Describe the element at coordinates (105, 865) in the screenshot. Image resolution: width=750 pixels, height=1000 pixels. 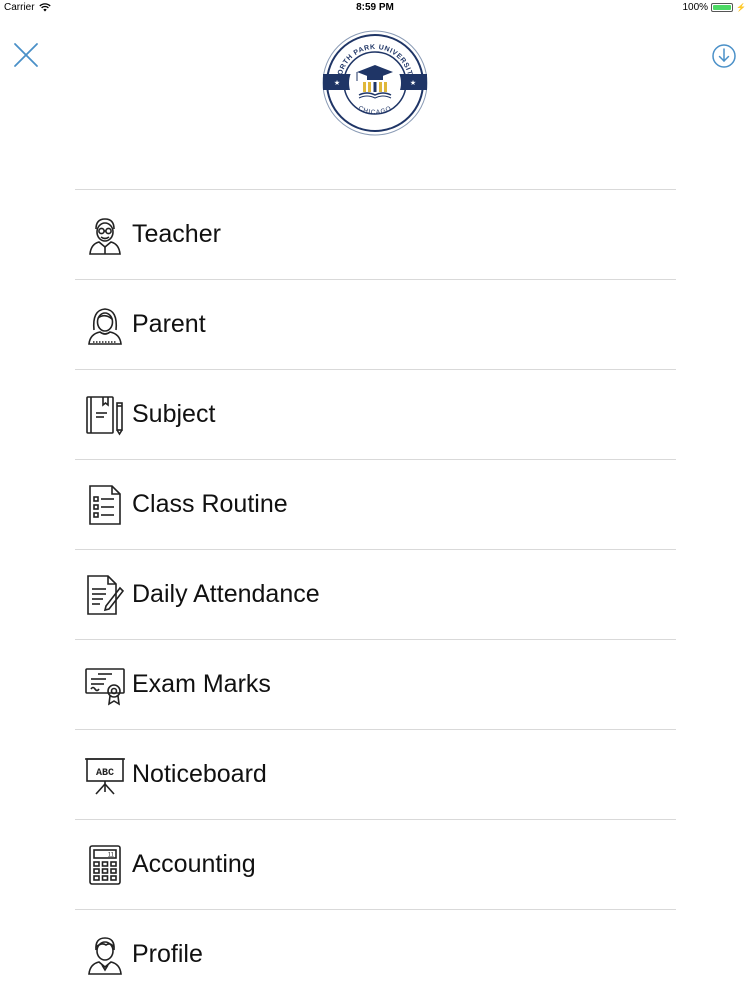
I see `calculator-icon: 11` at that location.